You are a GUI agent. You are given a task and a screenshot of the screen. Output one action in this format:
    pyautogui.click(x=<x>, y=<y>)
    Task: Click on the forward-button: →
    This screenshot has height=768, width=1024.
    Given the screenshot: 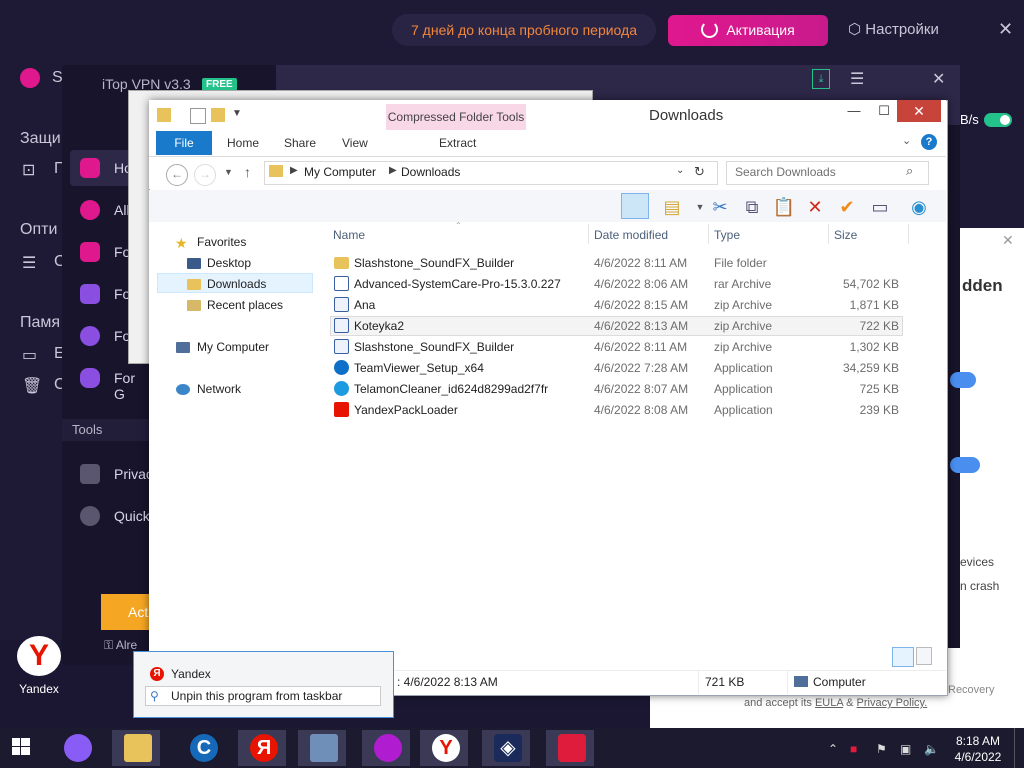 What is the action you would take?
    pyautogui.click(x=205, y=175)
    